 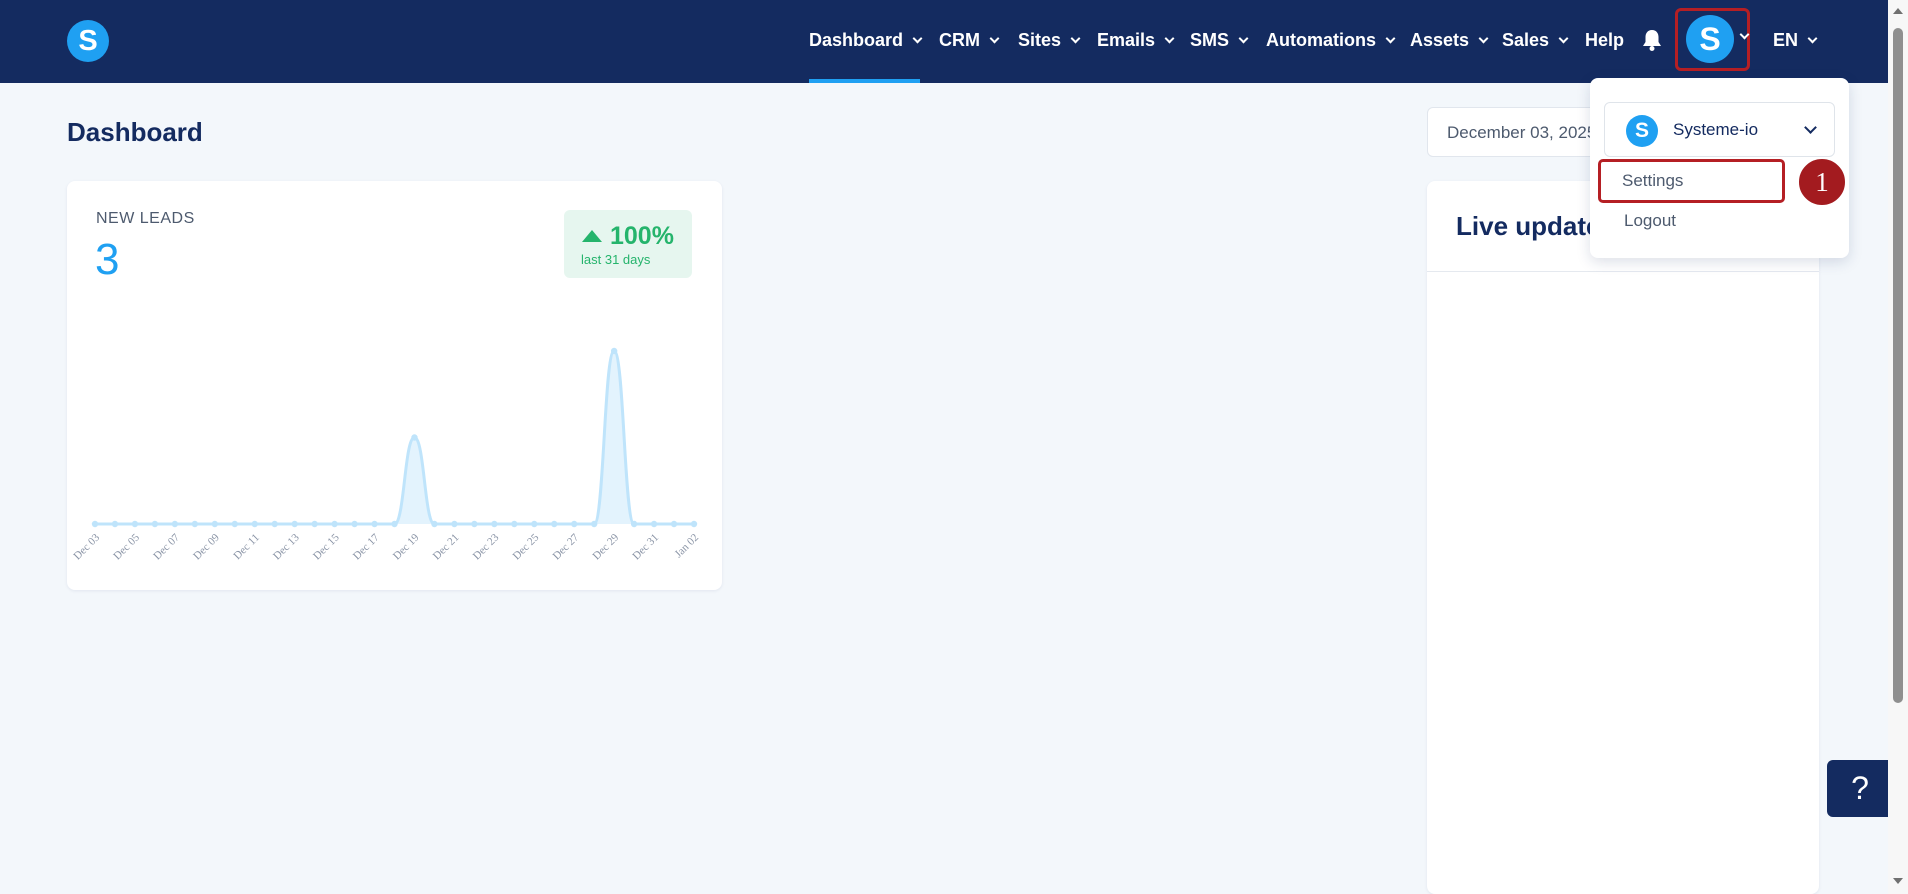 What do you see at coordinates (246, 547) in the screenshot?
I see `x-tick-label: Dec 11` at bounding box center [246, 547].